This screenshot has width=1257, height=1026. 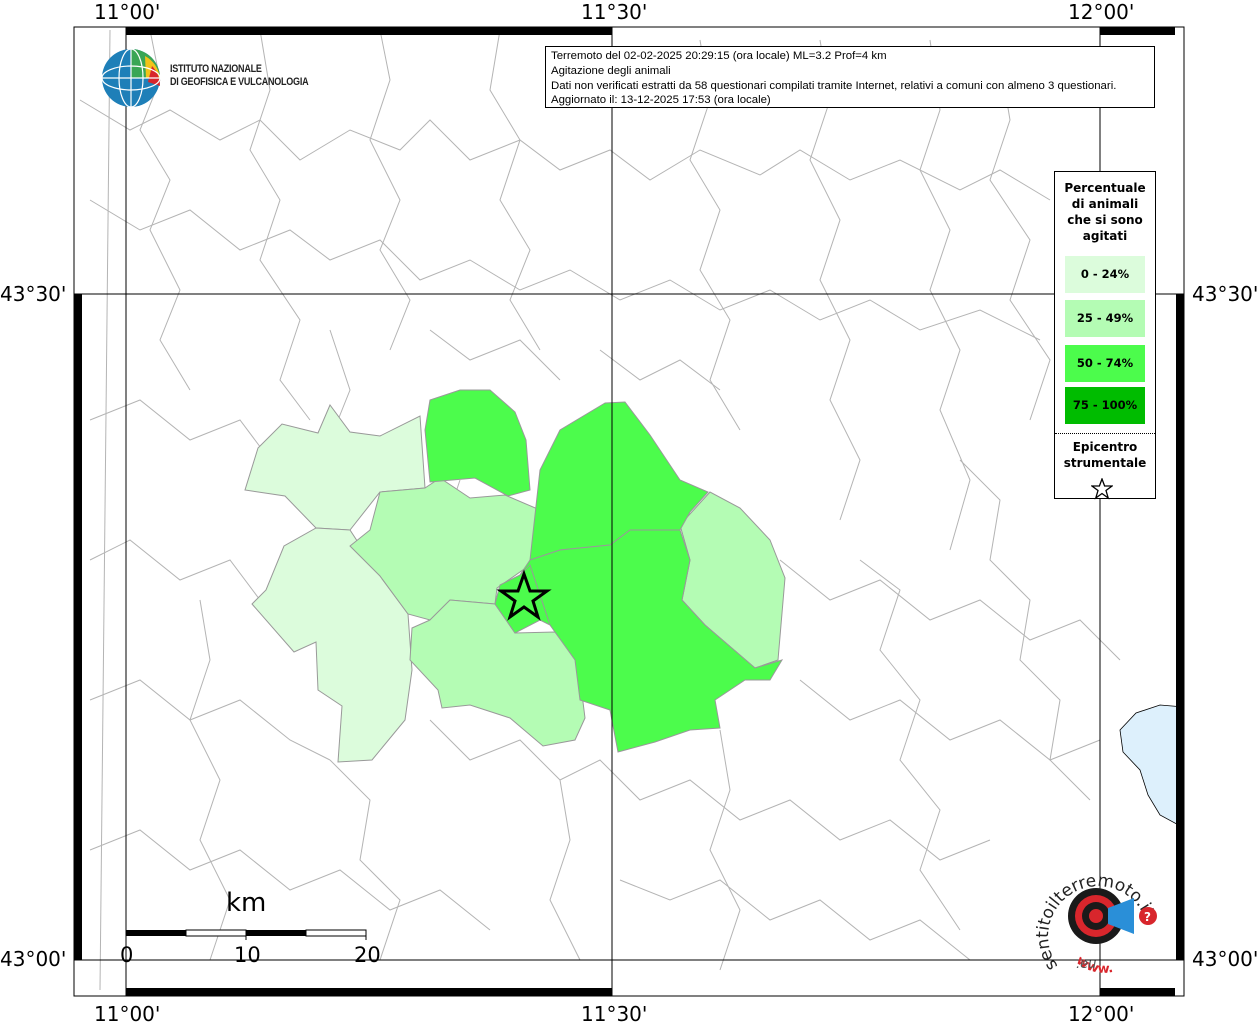 What do you see at coordinates (33, 294) in the screenshot?
I see `lat-label-top-left: 43°30'` at bounding box center [33, 294].